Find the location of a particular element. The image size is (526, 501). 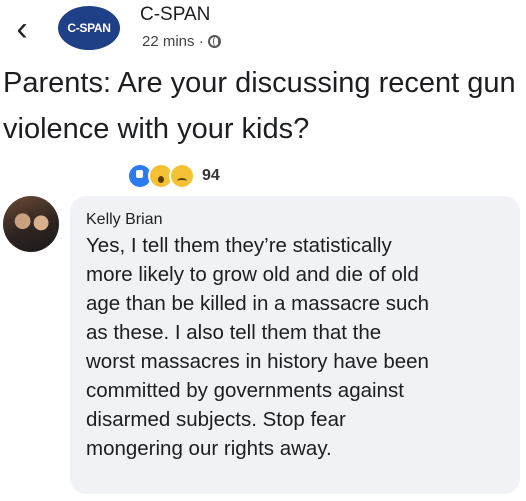

reaction-summary: 94 is located at coordinates (173, 176).